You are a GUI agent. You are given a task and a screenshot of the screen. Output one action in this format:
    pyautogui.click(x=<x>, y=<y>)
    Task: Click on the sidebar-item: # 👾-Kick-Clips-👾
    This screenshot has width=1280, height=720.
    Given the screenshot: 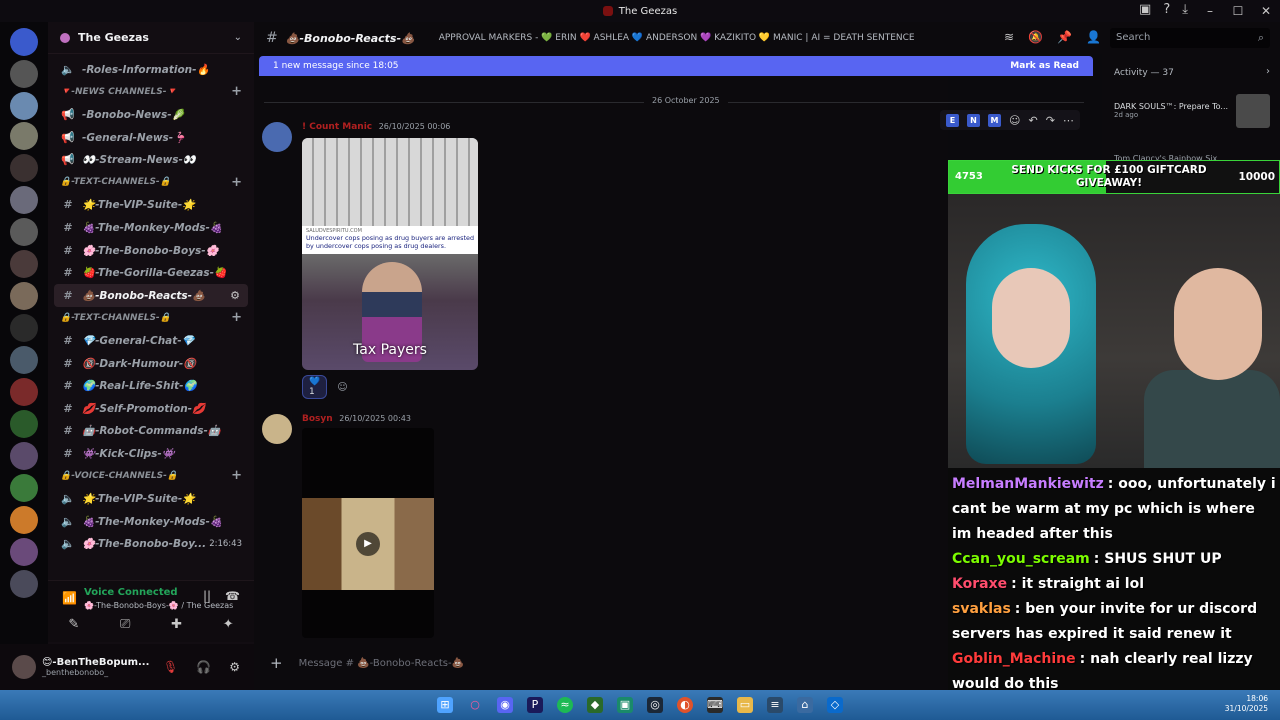 What is the action you would take?
    pyautogui.click(x=151, y=453)
    